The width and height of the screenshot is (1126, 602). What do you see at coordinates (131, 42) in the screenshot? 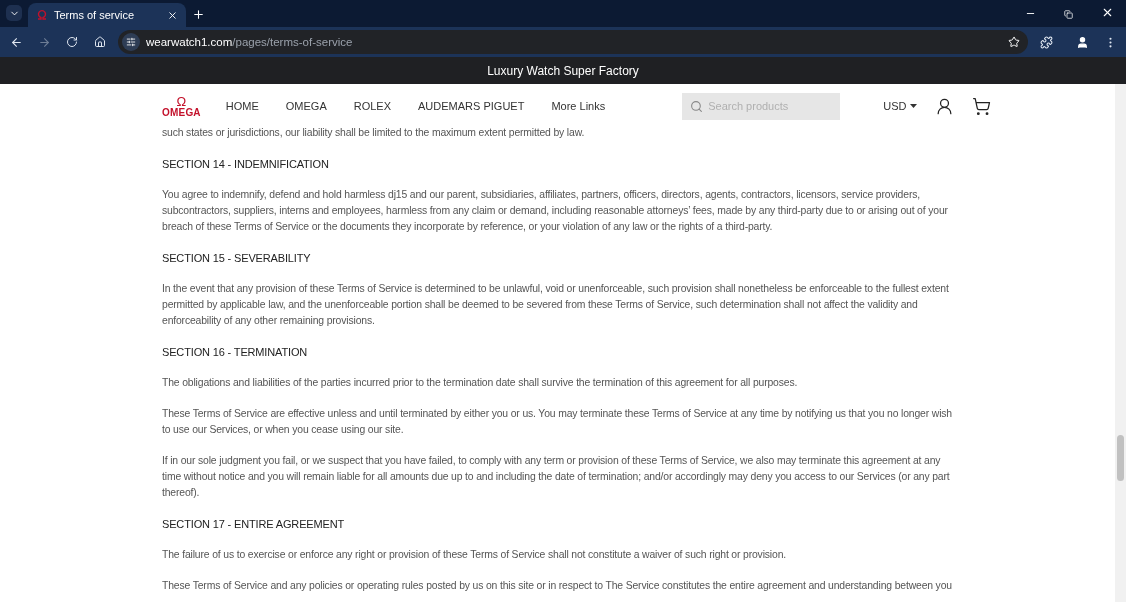
I see `site-settings-icon` at bounding box center [131, 42].